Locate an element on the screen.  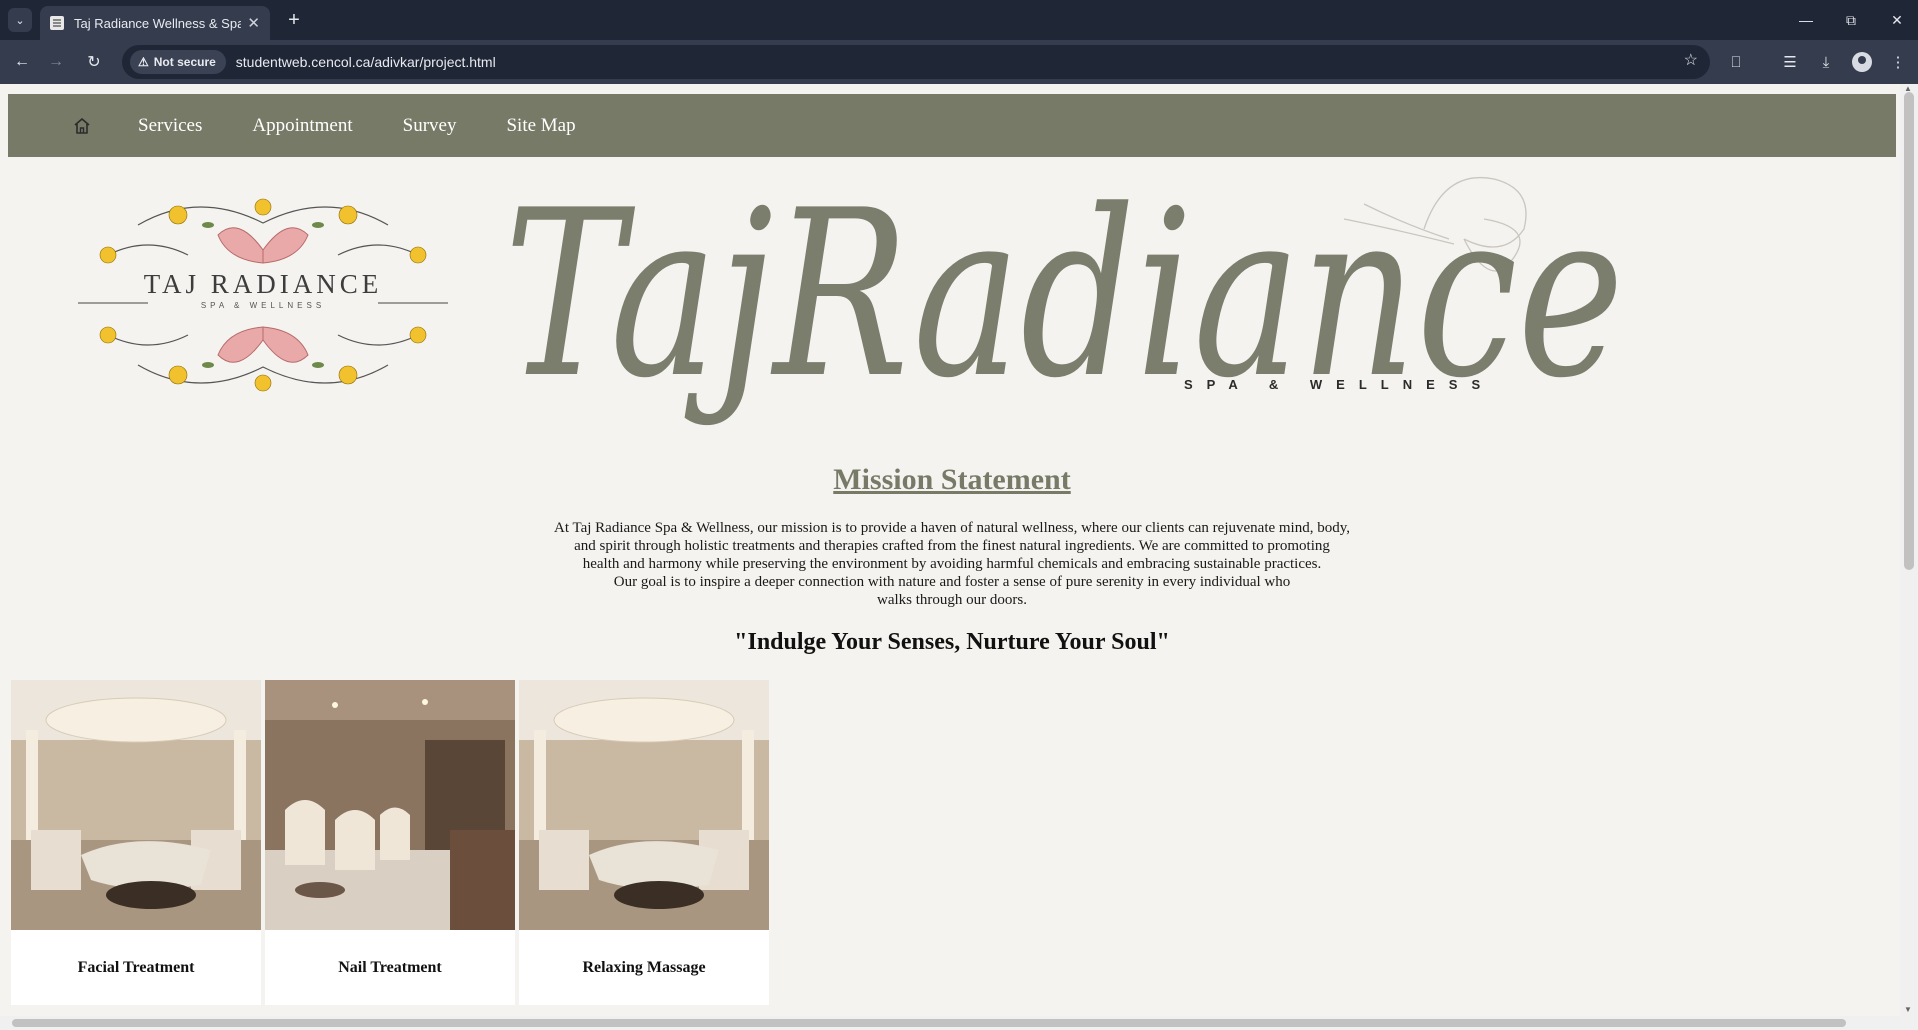
menu-icon: ⋮ is located at coordinates (1898, 62).